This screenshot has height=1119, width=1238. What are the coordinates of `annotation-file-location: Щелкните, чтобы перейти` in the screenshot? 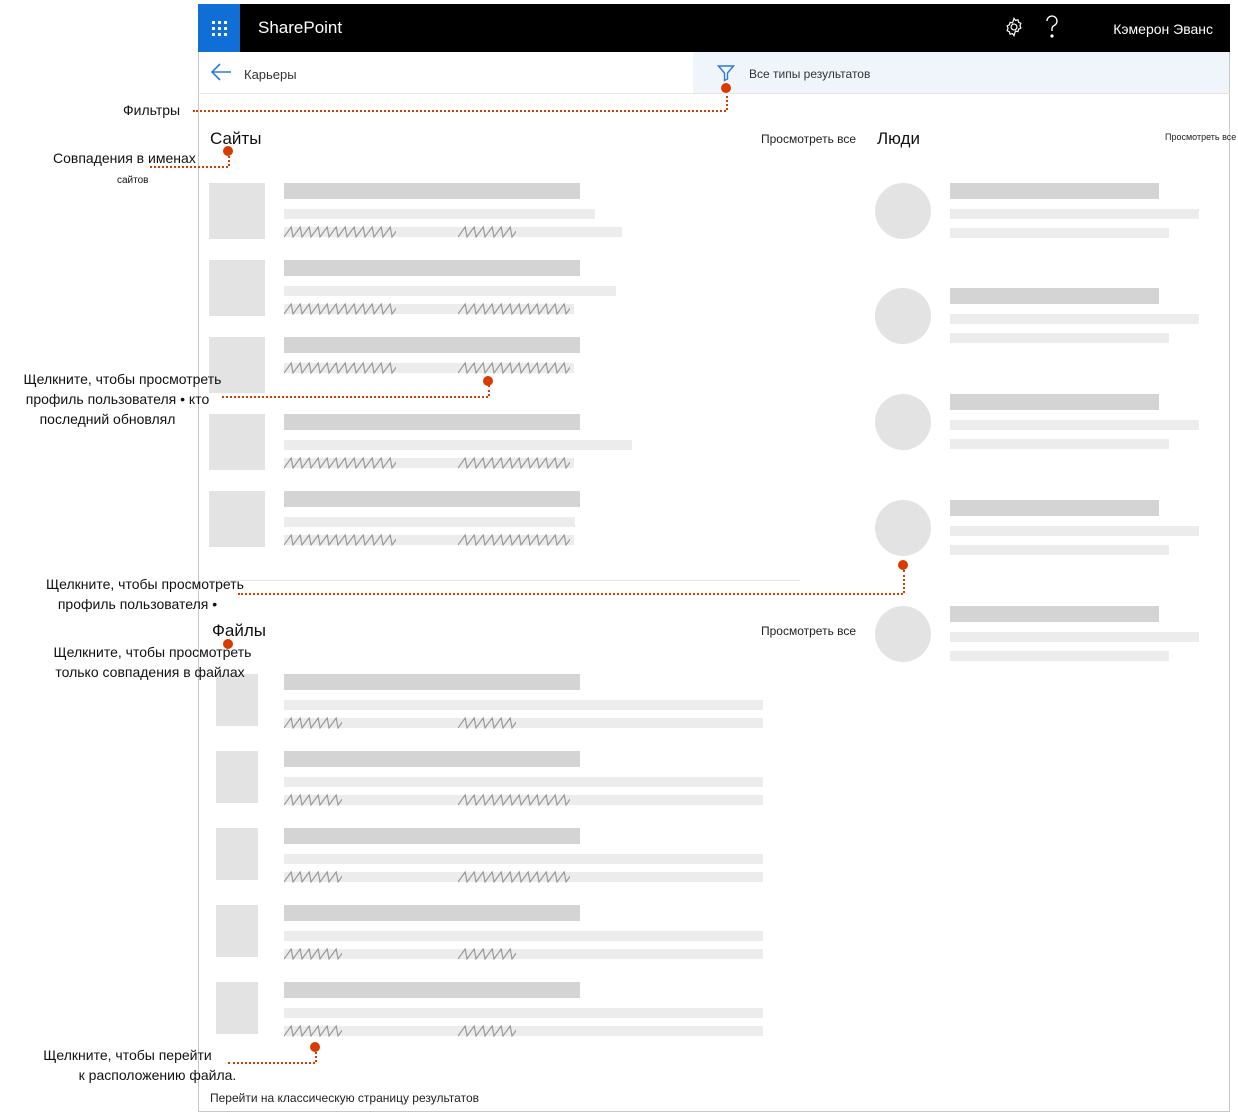 It's located at (127, 1055).